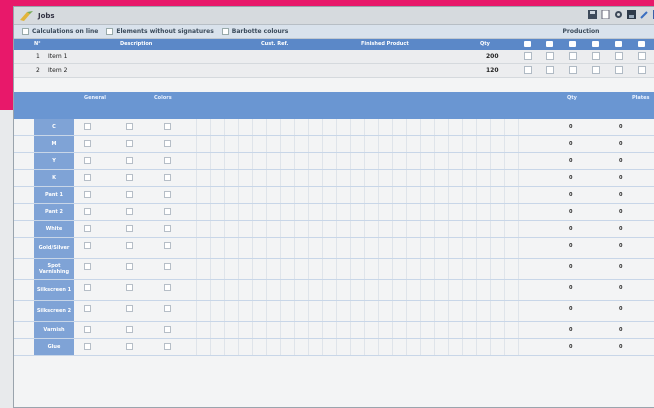 Image resolution: width=654 pixels, height=408 pixels. Describe the element at coordinates (254, 31) in the screenshot. I see `barbe-option: Barbotte colours` at that location.